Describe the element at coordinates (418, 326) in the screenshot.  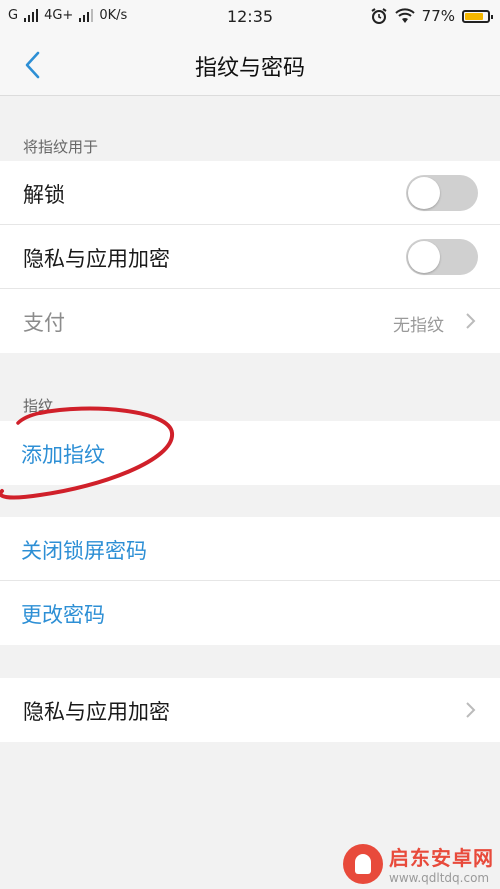
I see `payment-status: 无指纹` at that location.